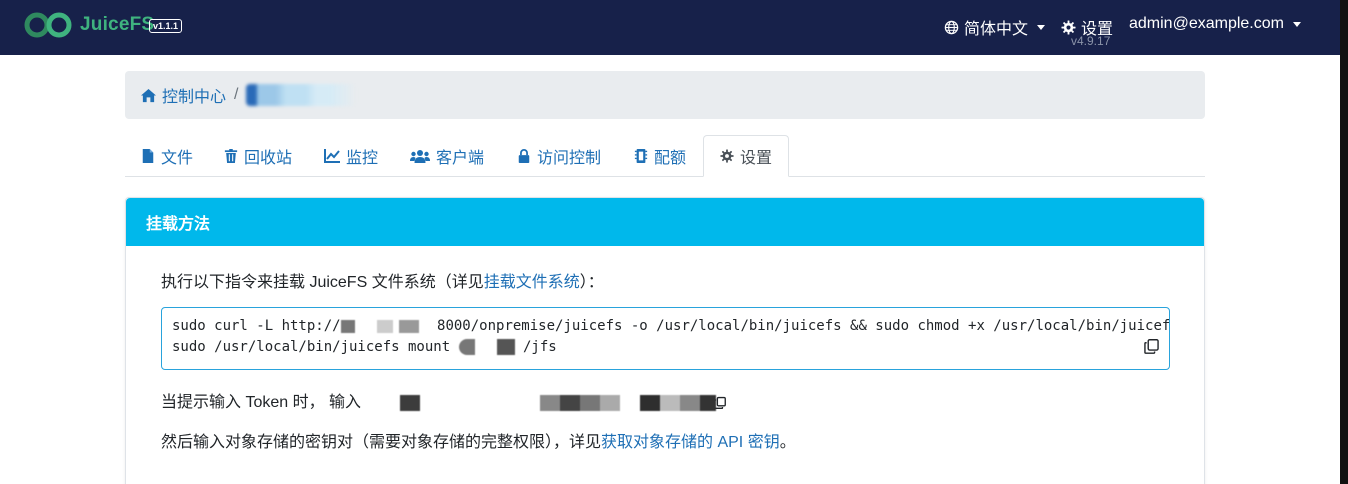 The height and width of the screenshot is (484, 1348). I want to click on users-icon, so click(420, 156).